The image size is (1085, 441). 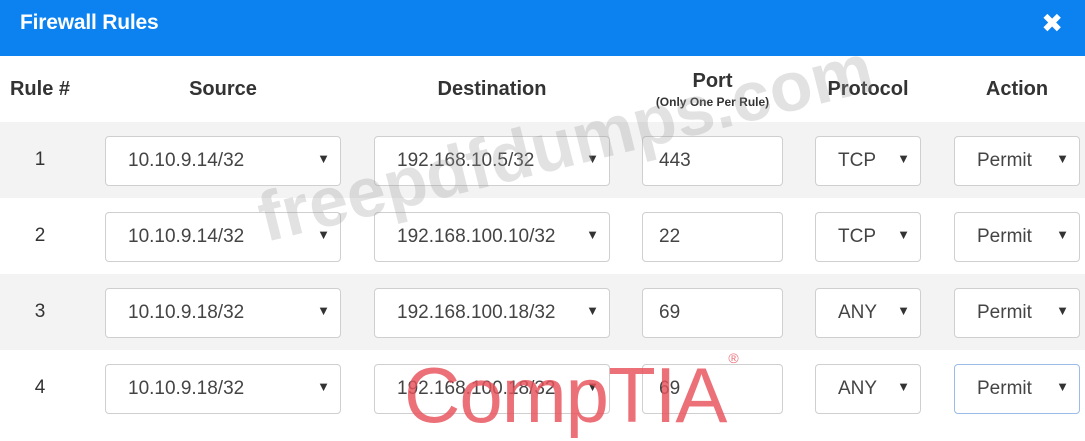 What do you see at coordinates (542, 28) in the screenshot?
I see `dialog-titlebar: Firewall Rules ✖` at bounding box center [542, 28].